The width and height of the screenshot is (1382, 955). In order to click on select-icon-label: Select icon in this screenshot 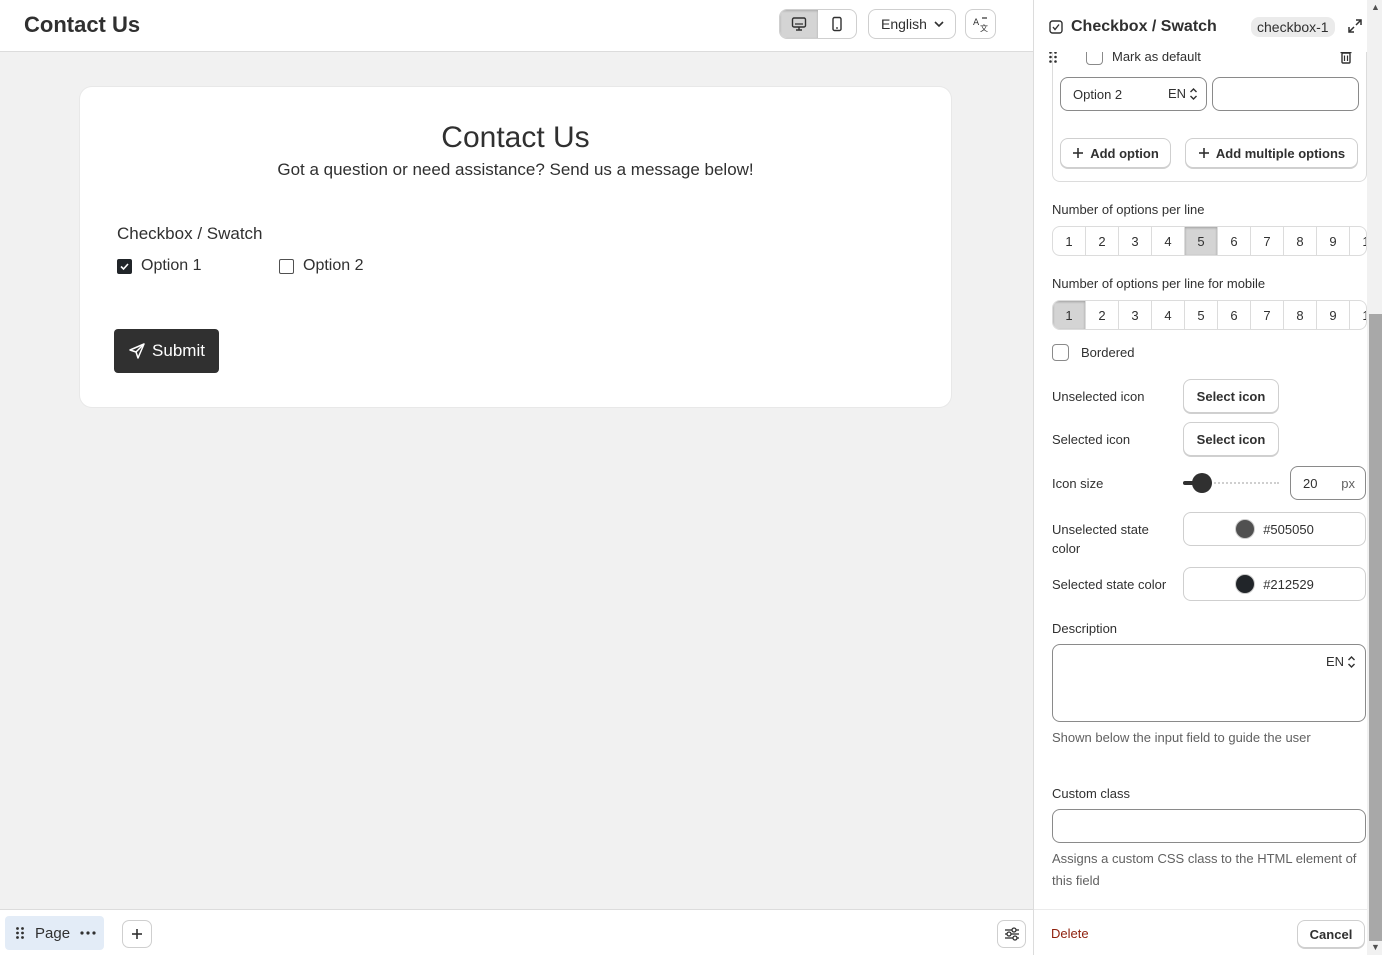, I will do `click(1231, 396)`.